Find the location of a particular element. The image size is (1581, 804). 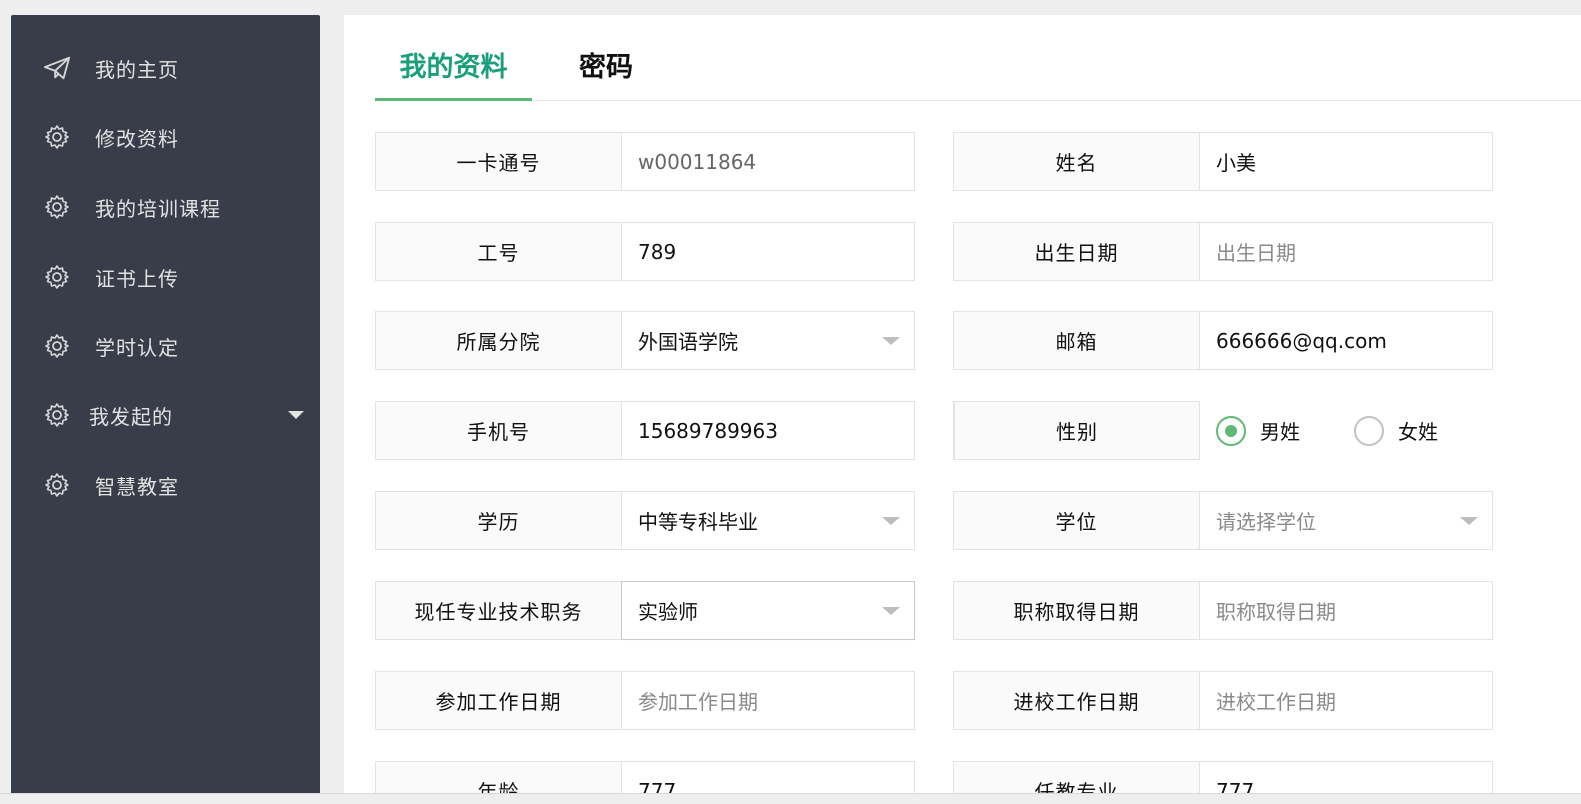

sidebar-item-smart-classroom: 智慧教室 is located at coordinates (165, 485).